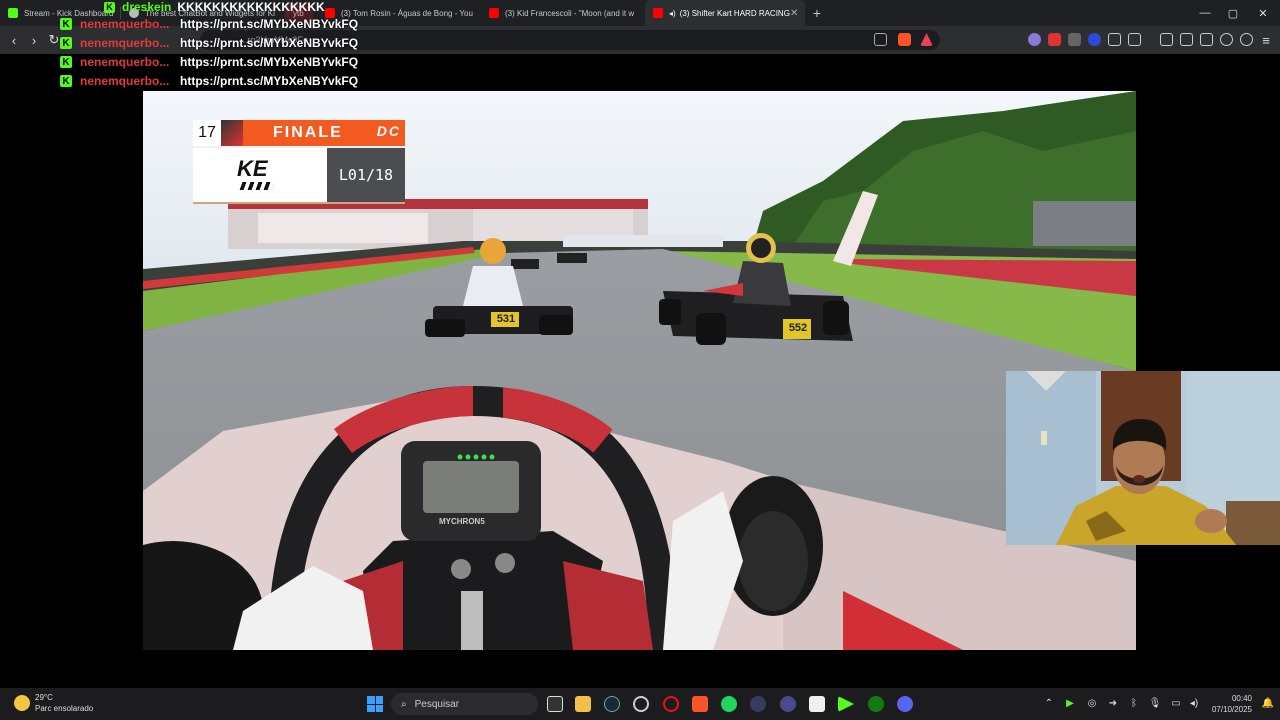  What do you see at coordinates (1268, 703) in the screenshot?
I see `notification-icon: 🔔` at bounding box center [1268, 703].